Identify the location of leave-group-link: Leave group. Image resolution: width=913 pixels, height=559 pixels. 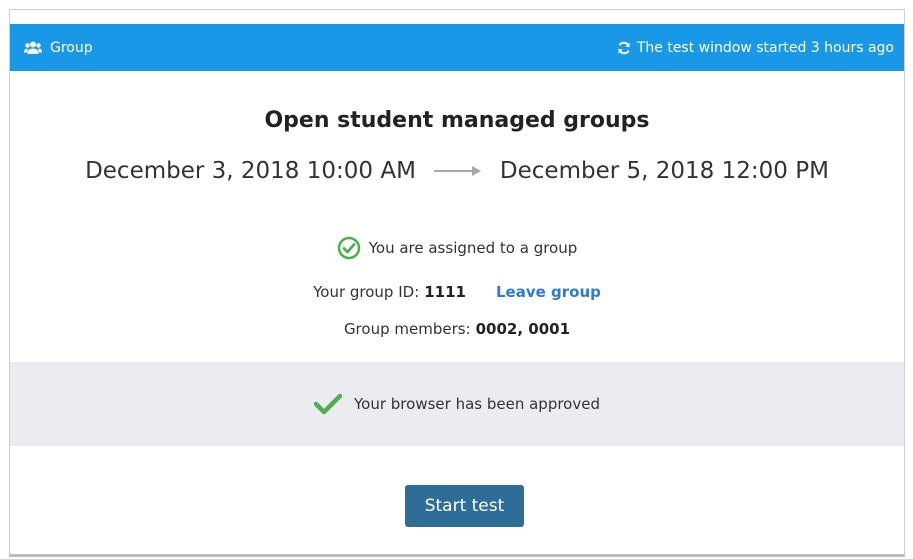
(548, 292).